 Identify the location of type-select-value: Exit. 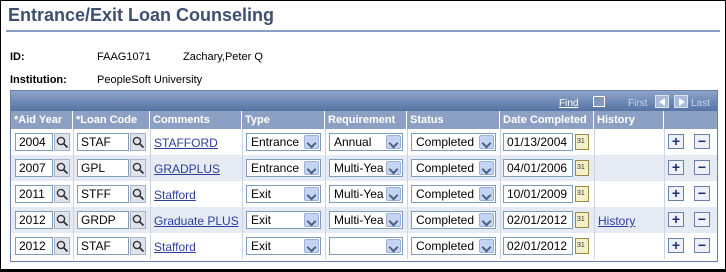
(261, 220).